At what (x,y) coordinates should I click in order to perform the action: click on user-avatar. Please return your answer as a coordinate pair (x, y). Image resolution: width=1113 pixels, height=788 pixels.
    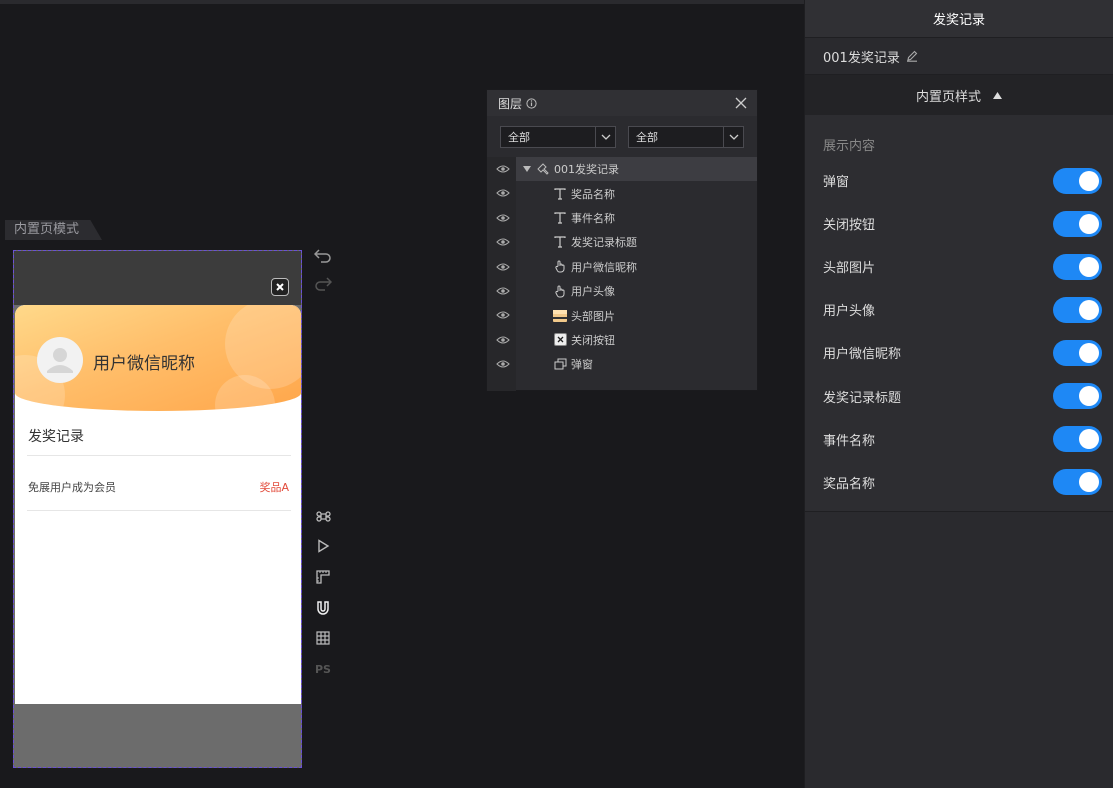
    Looking at the image, I should click on (60, 360).